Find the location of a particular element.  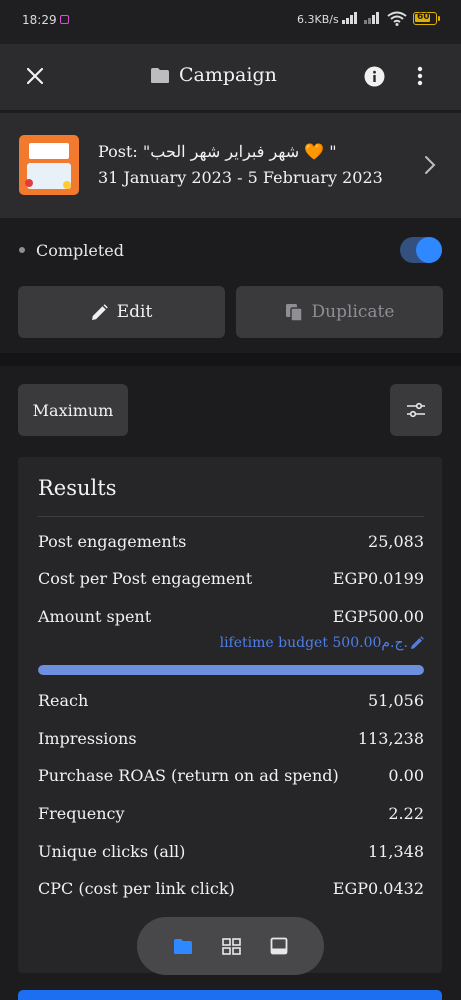

post-title: Post: "شهر فبراير شهر الحب 🧡 " is located at coordinates (217, 151).